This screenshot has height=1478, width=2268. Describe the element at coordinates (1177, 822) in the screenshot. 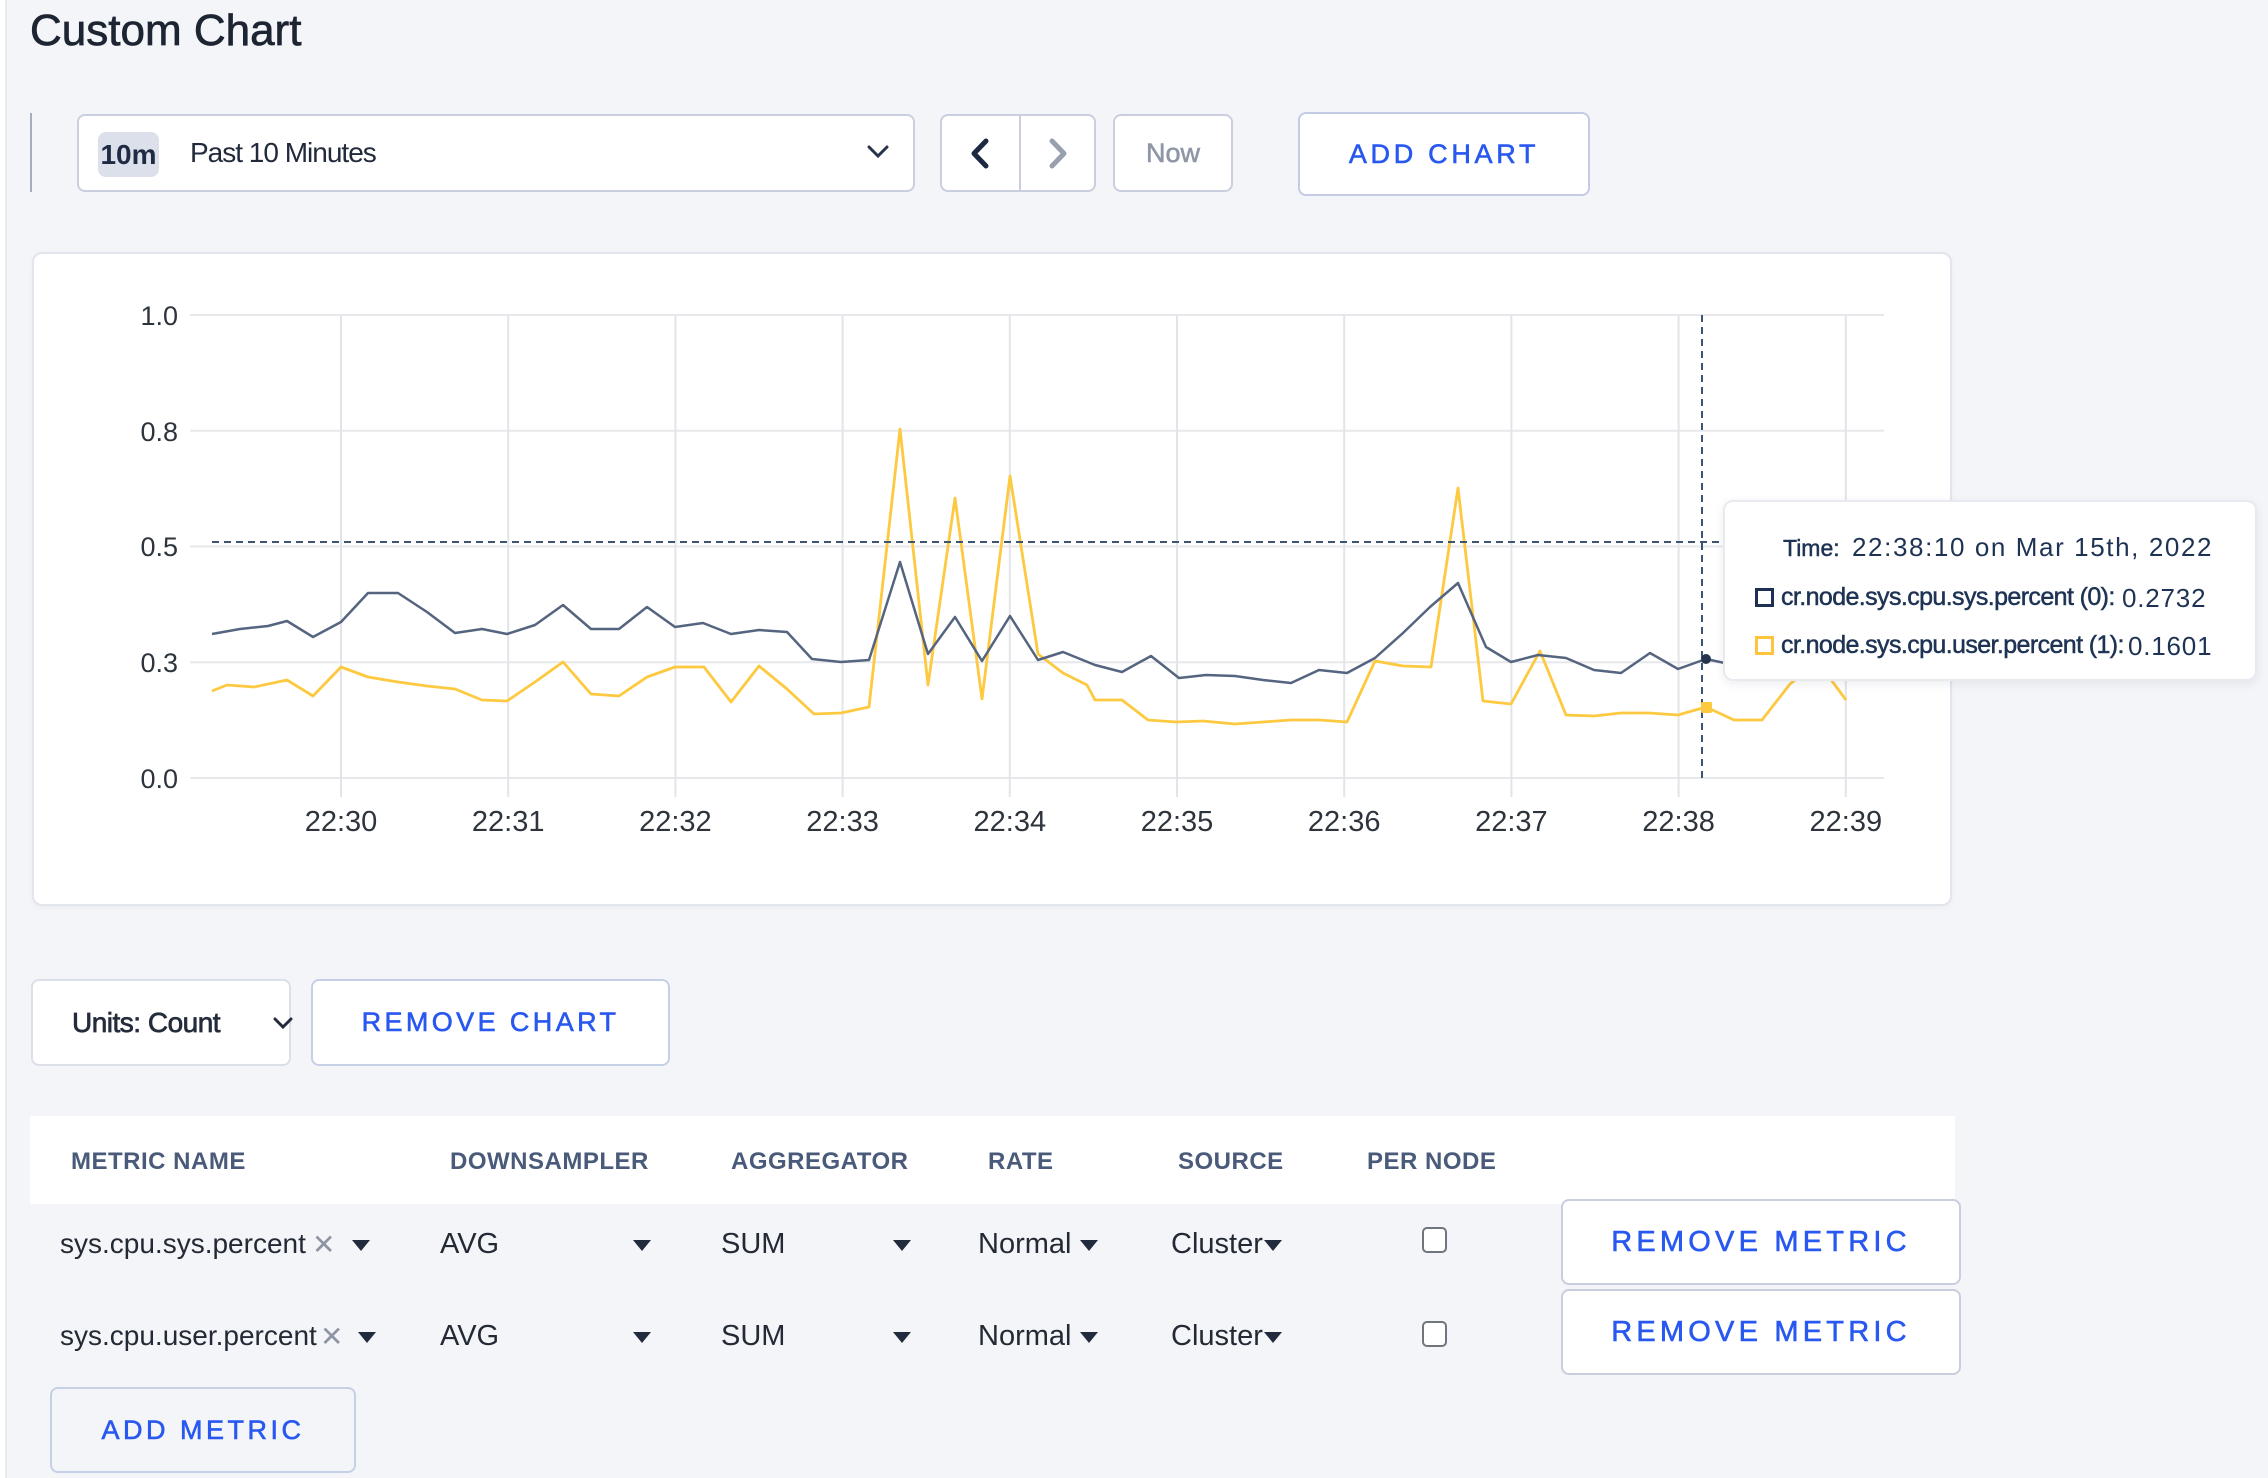

I see `svg-text: 22:35` at that location.